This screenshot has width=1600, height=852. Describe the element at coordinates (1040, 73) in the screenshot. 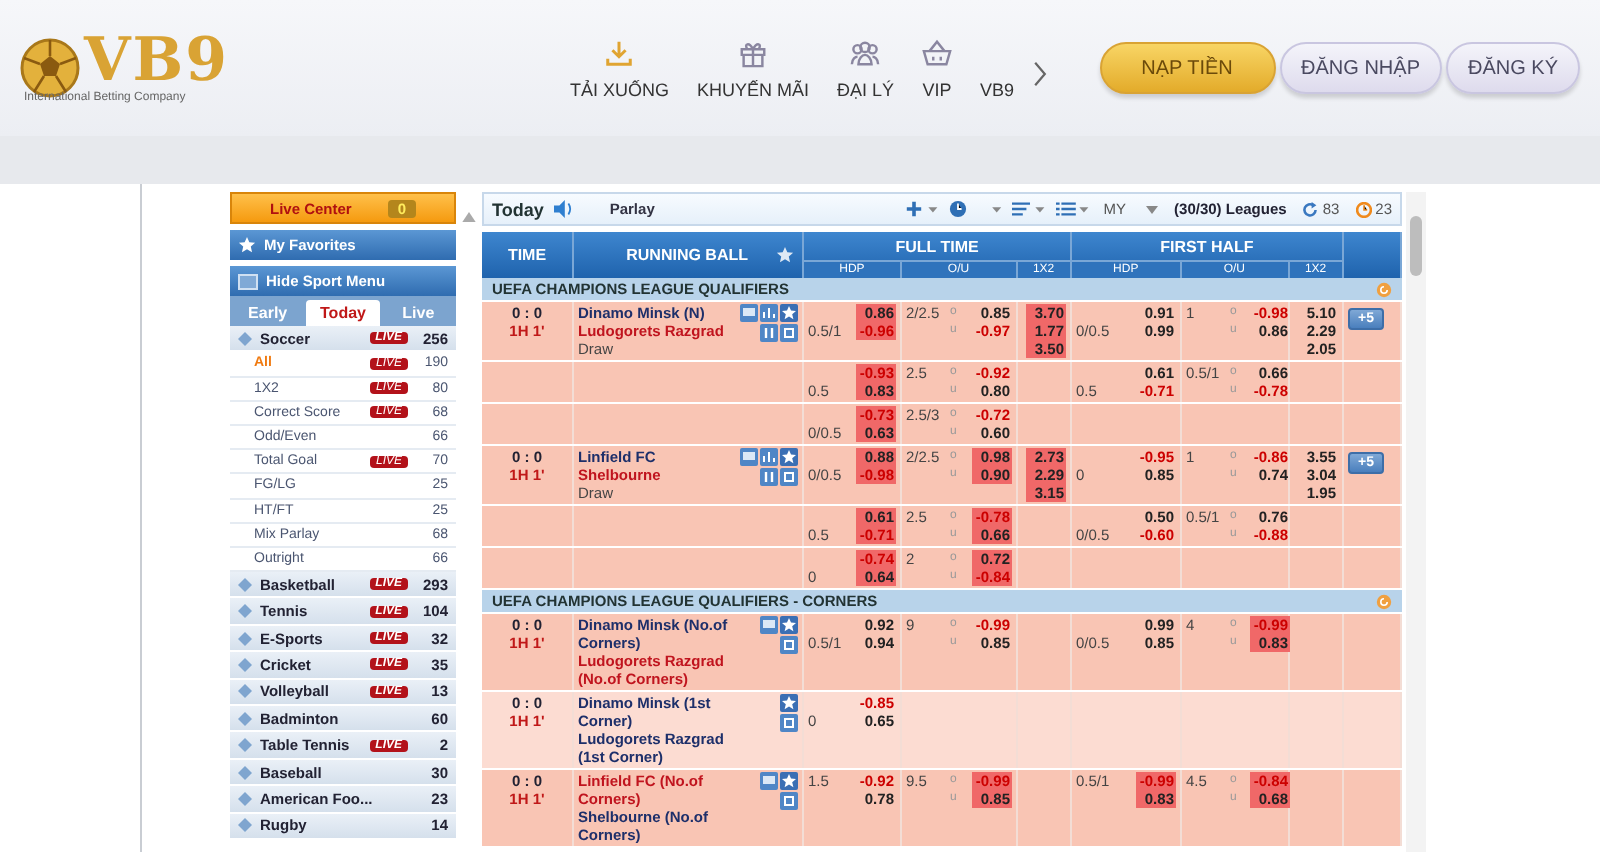

I see `chevron-right-icon` at that location.